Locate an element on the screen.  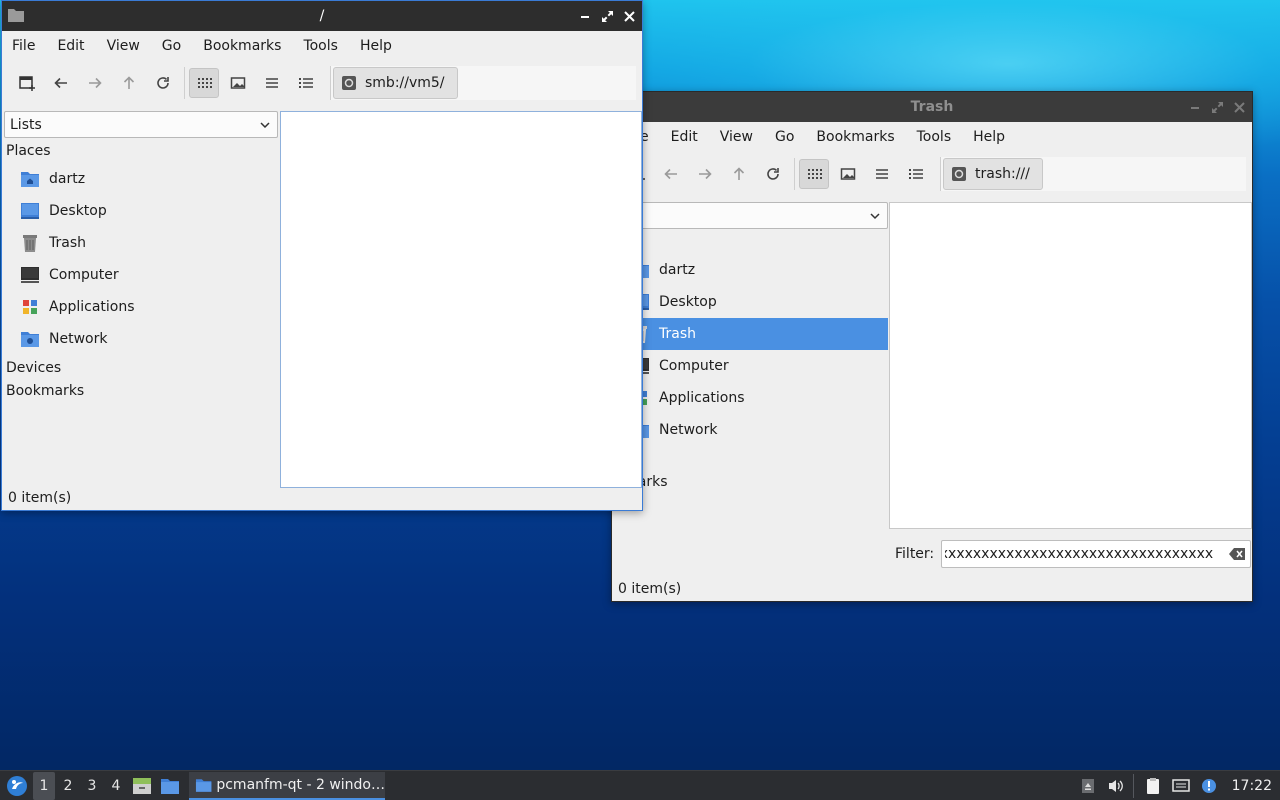
path-segment-button: trash:/// is located at coordinates (993, 174).